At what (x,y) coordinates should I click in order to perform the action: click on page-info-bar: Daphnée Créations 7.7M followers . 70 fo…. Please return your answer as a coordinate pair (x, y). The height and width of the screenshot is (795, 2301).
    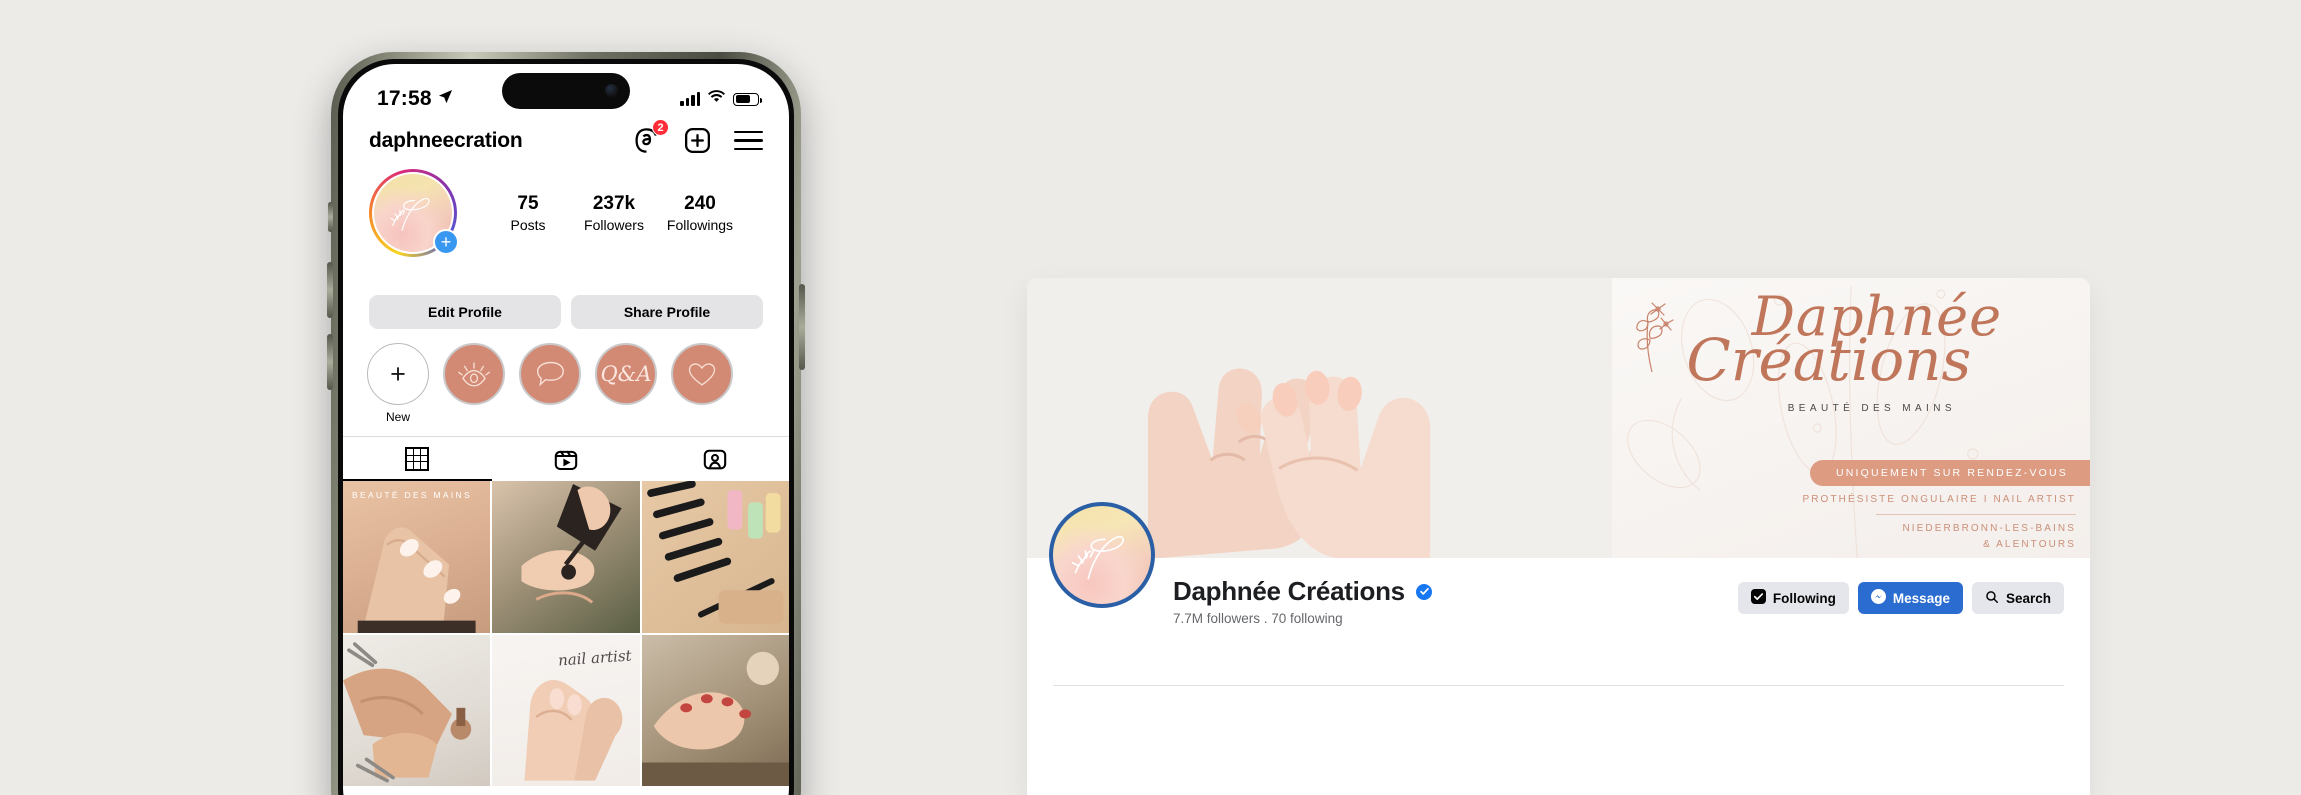
    Looking at the image, I should click on (1558, 594).